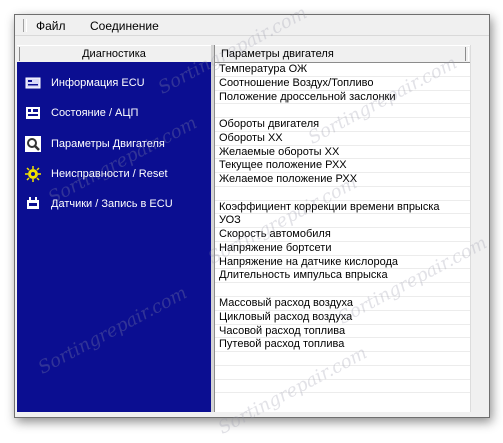 This screenshot has width=503, height=443. Describe the element at coordinates (479, 228) in the screenshot. I see `scrollbar` at that location.